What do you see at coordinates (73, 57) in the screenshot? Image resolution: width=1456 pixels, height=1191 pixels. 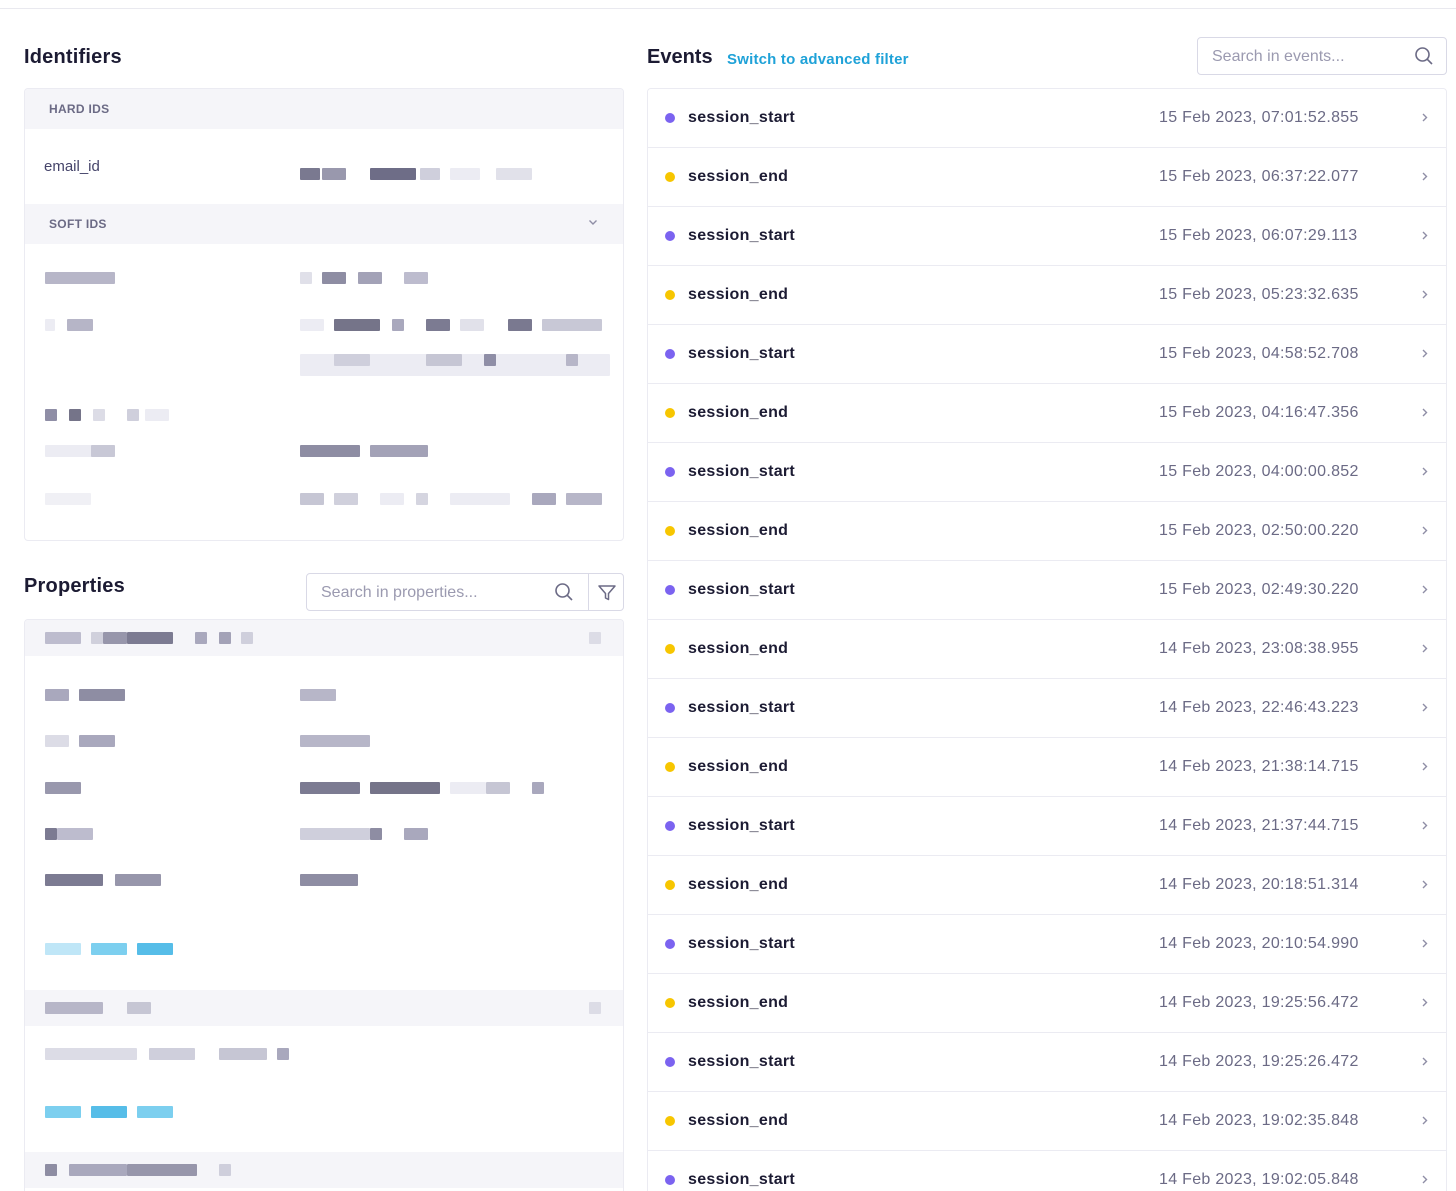 I see `identifiers-title: Identifiers` at bounding box center [73, 57].